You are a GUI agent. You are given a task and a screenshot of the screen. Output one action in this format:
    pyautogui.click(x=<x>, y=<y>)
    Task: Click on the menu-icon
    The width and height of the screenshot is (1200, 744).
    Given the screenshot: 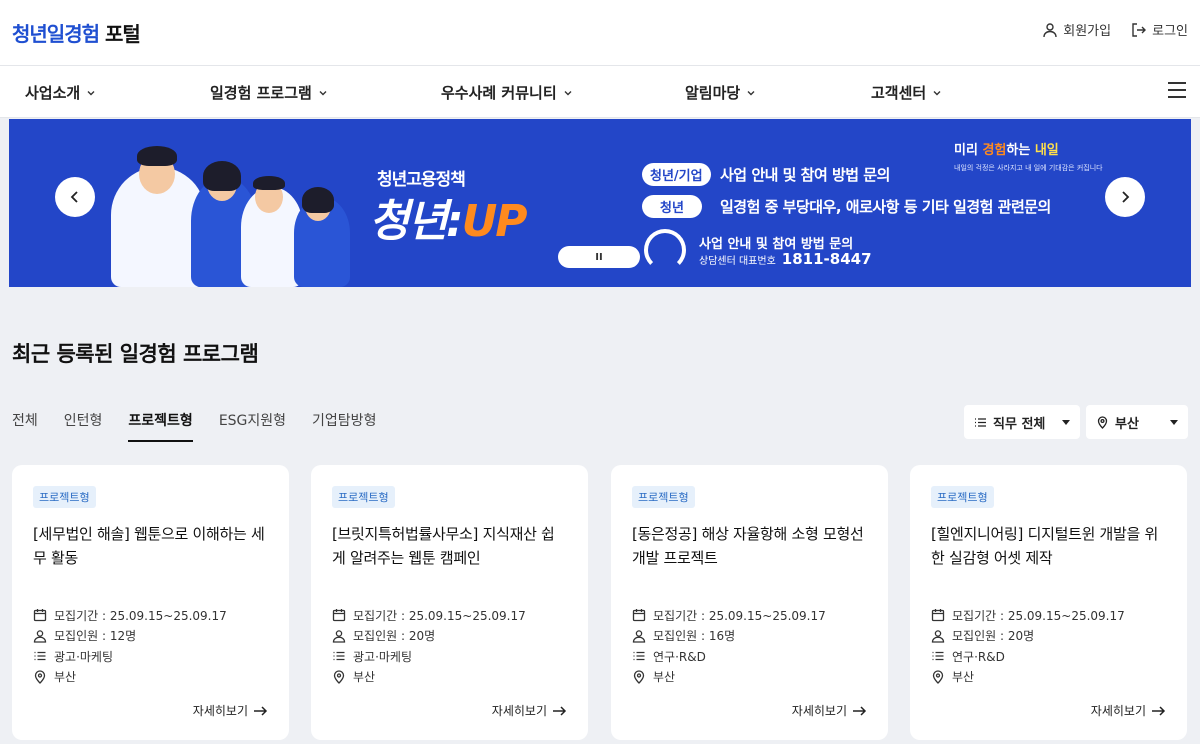 What is the action you would take?
    pyautogui.click(x=1177, y=90)
    